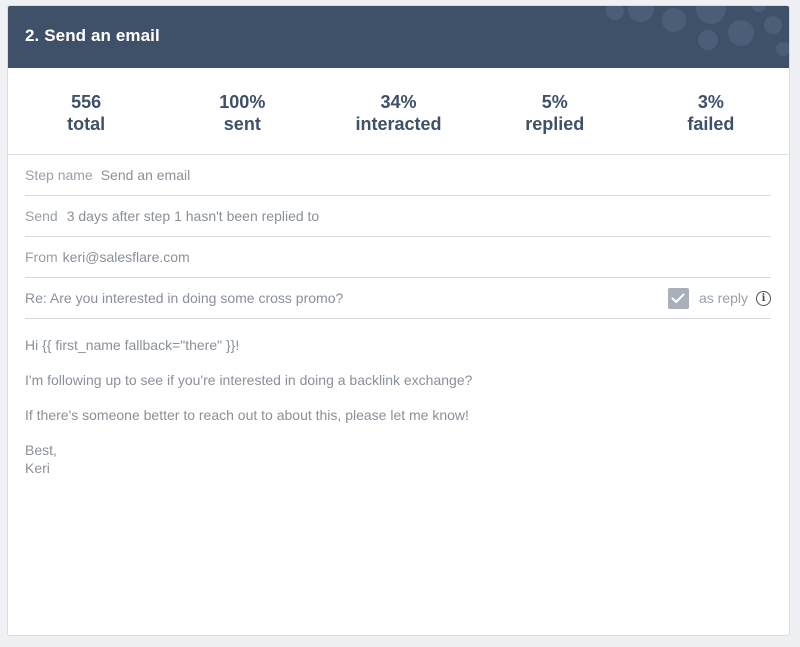 The width and height of the screenshot is (800, 647). I want to click on stat-label: replied, so click(555, 124).